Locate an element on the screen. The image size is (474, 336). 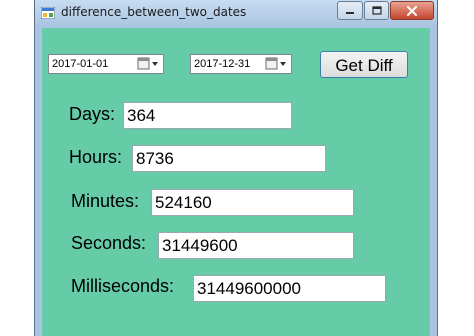
minimize-icon is located at coordinates (350, 12).